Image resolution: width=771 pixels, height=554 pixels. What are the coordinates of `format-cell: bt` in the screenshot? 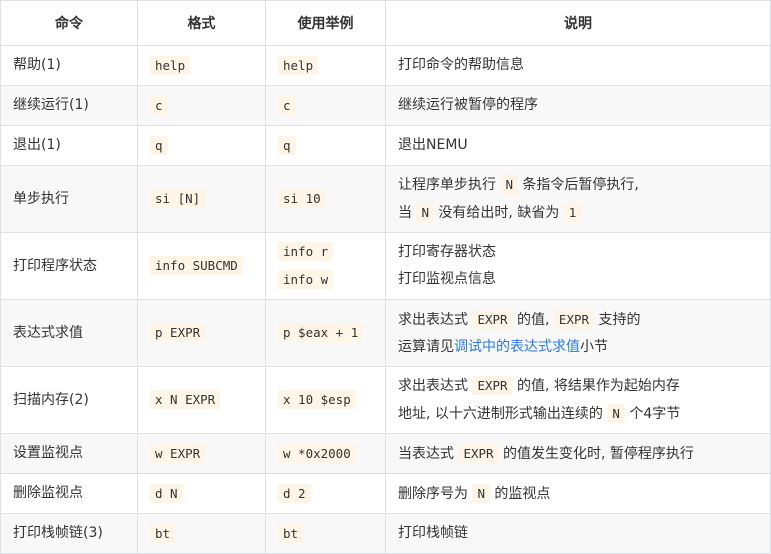 It's located at (201, 533).